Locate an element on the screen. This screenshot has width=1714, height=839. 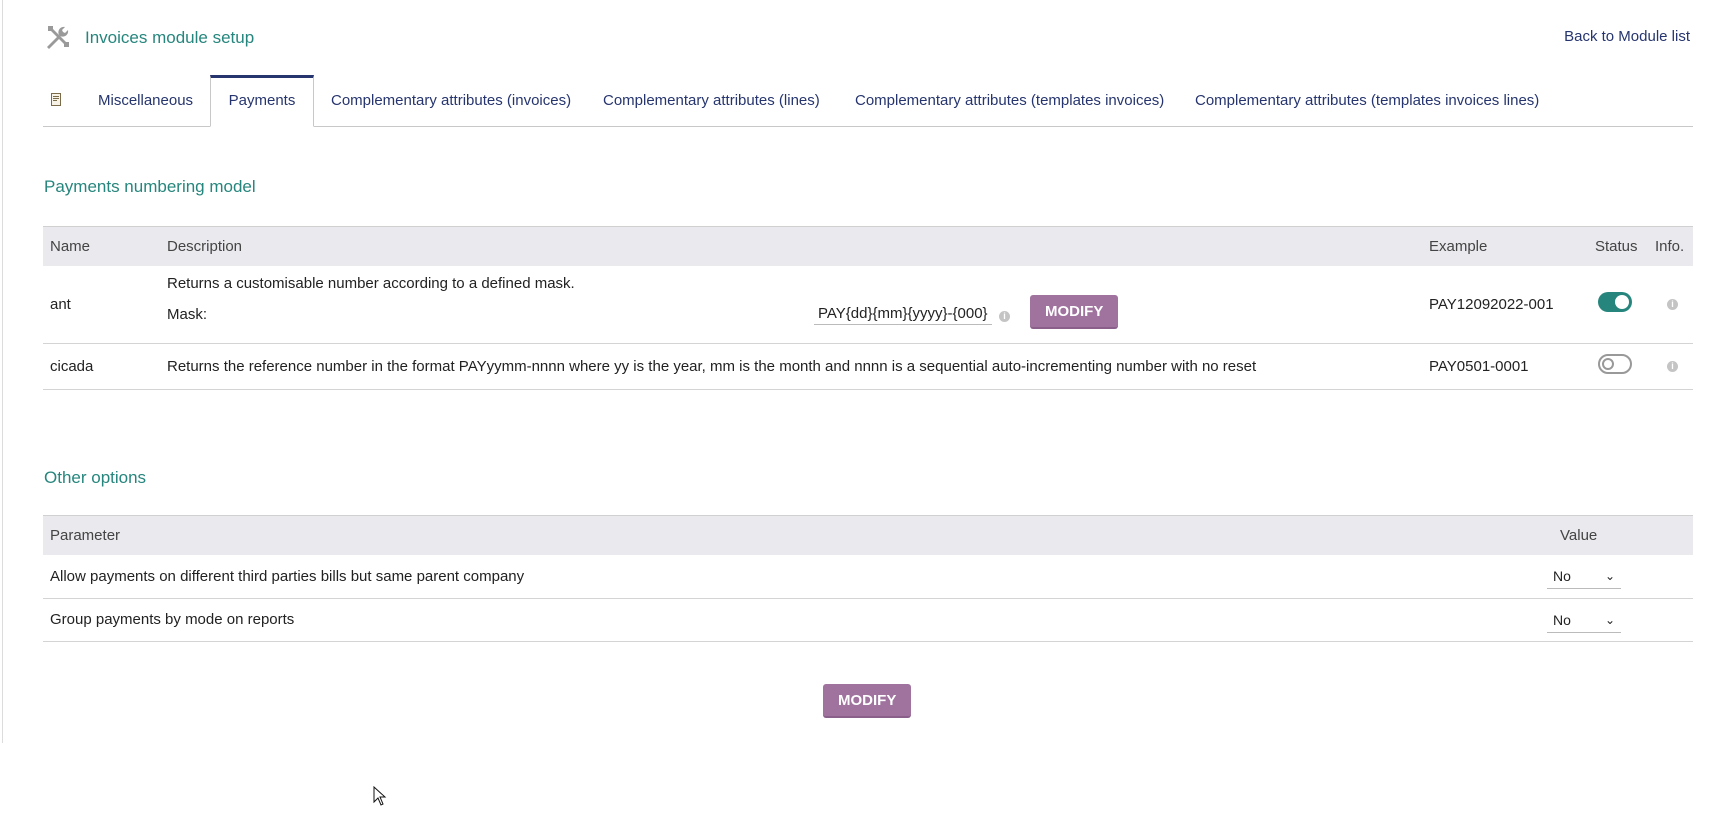
model-name: cicada is located at coordinates (101, 366).